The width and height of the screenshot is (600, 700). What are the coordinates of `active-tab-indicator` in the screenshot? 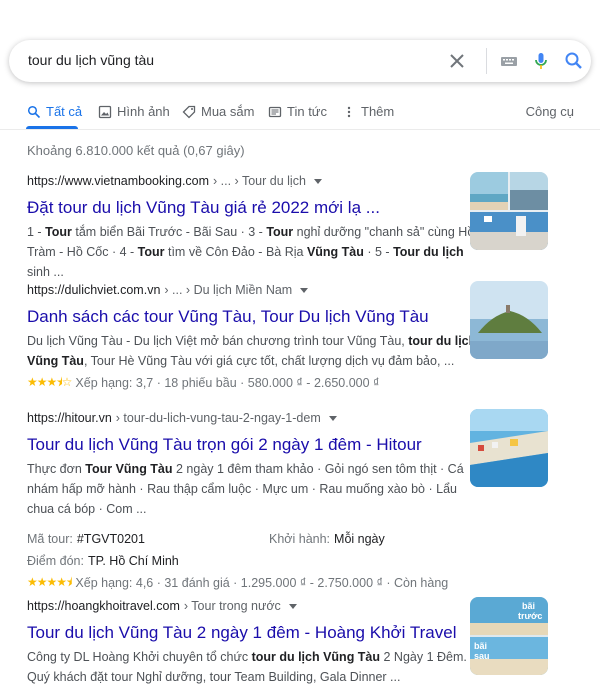 It's located at (52, 127).